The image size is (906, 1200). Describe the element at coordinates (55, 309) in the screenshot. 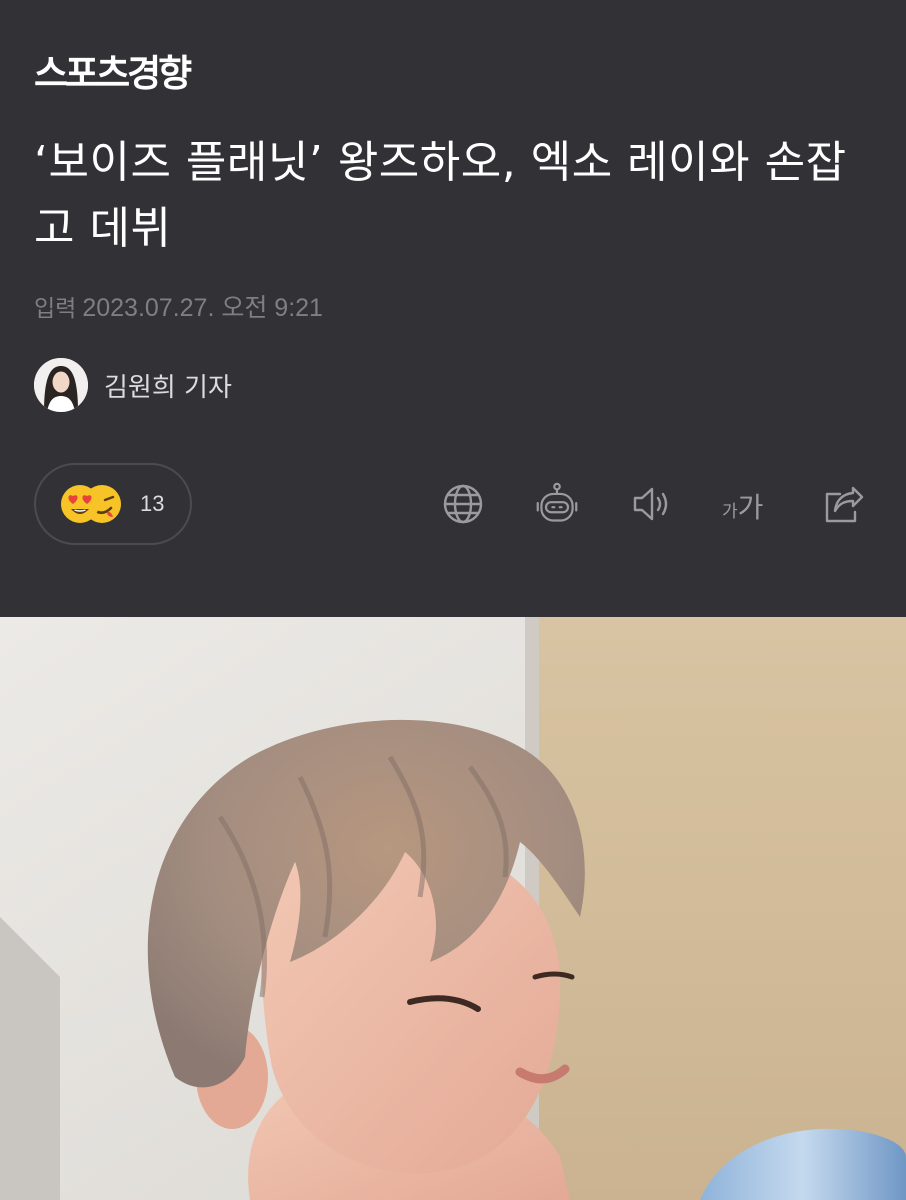

I see `publish-label: 입력` at that location.